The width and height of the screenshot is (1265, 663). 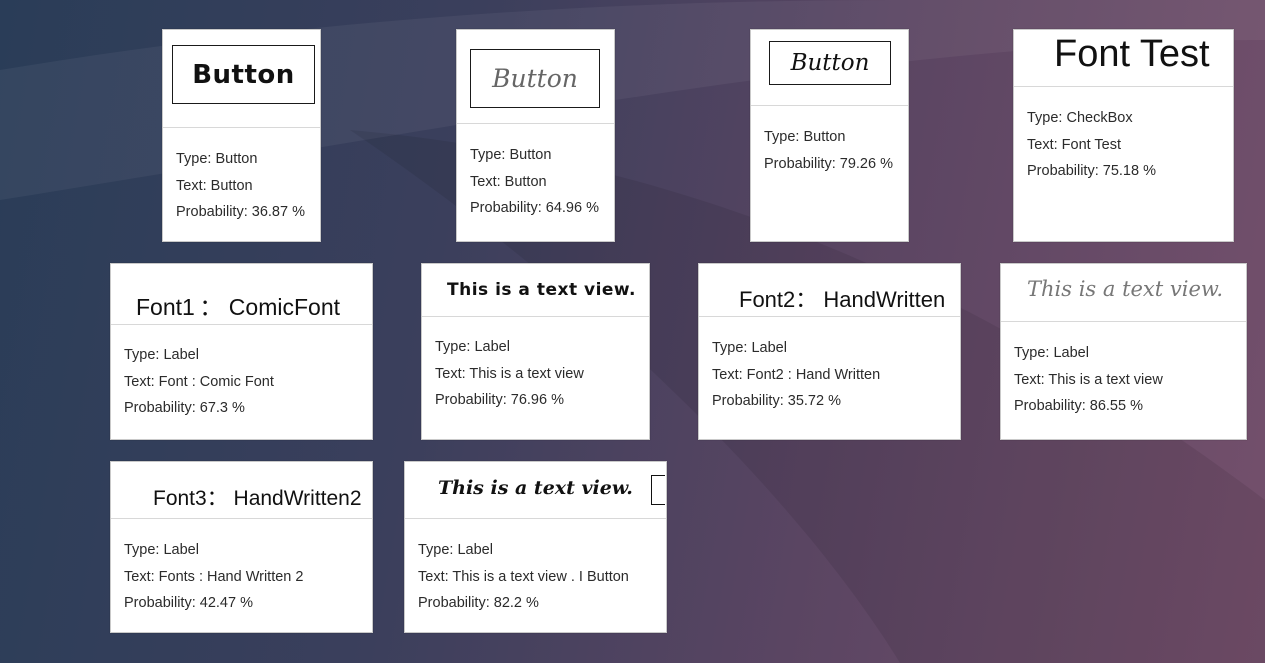 I want to click on probability-text: Probability: 75.18 %, so click(x=1091, y=171).